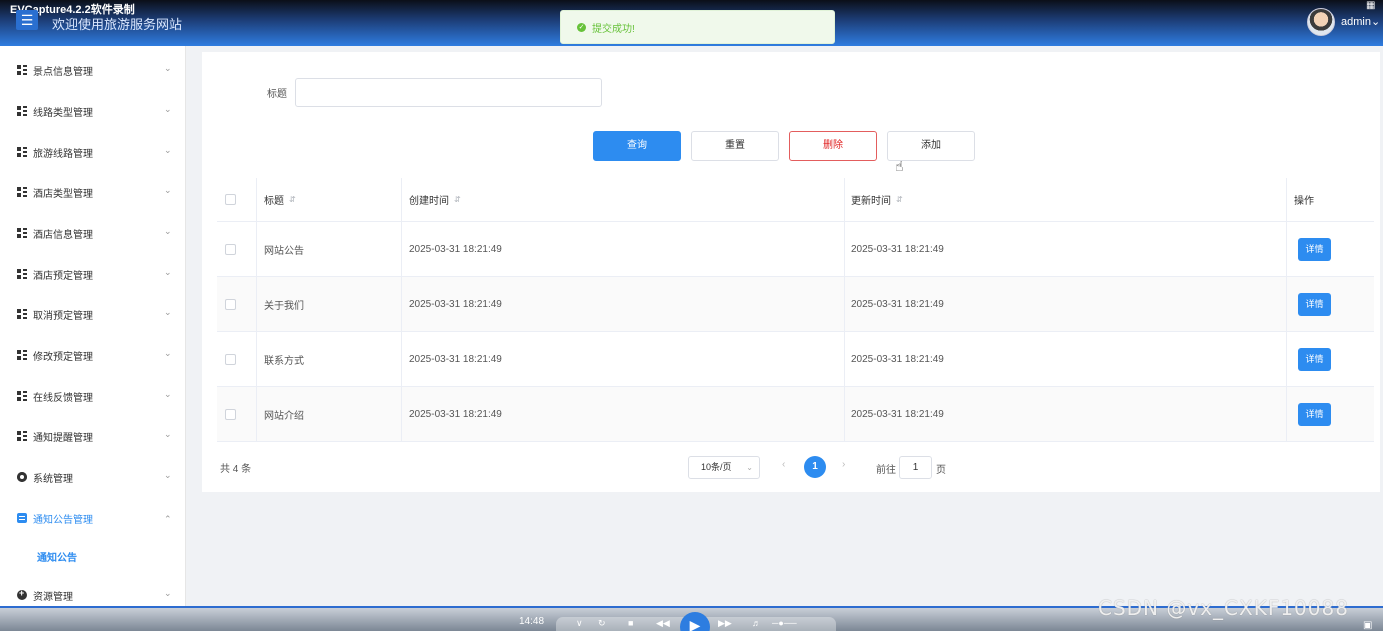 The height and width of the screenshot is (631, 1383). I want to click on sidebar-item-label: 资源管理, so click(53, 597).